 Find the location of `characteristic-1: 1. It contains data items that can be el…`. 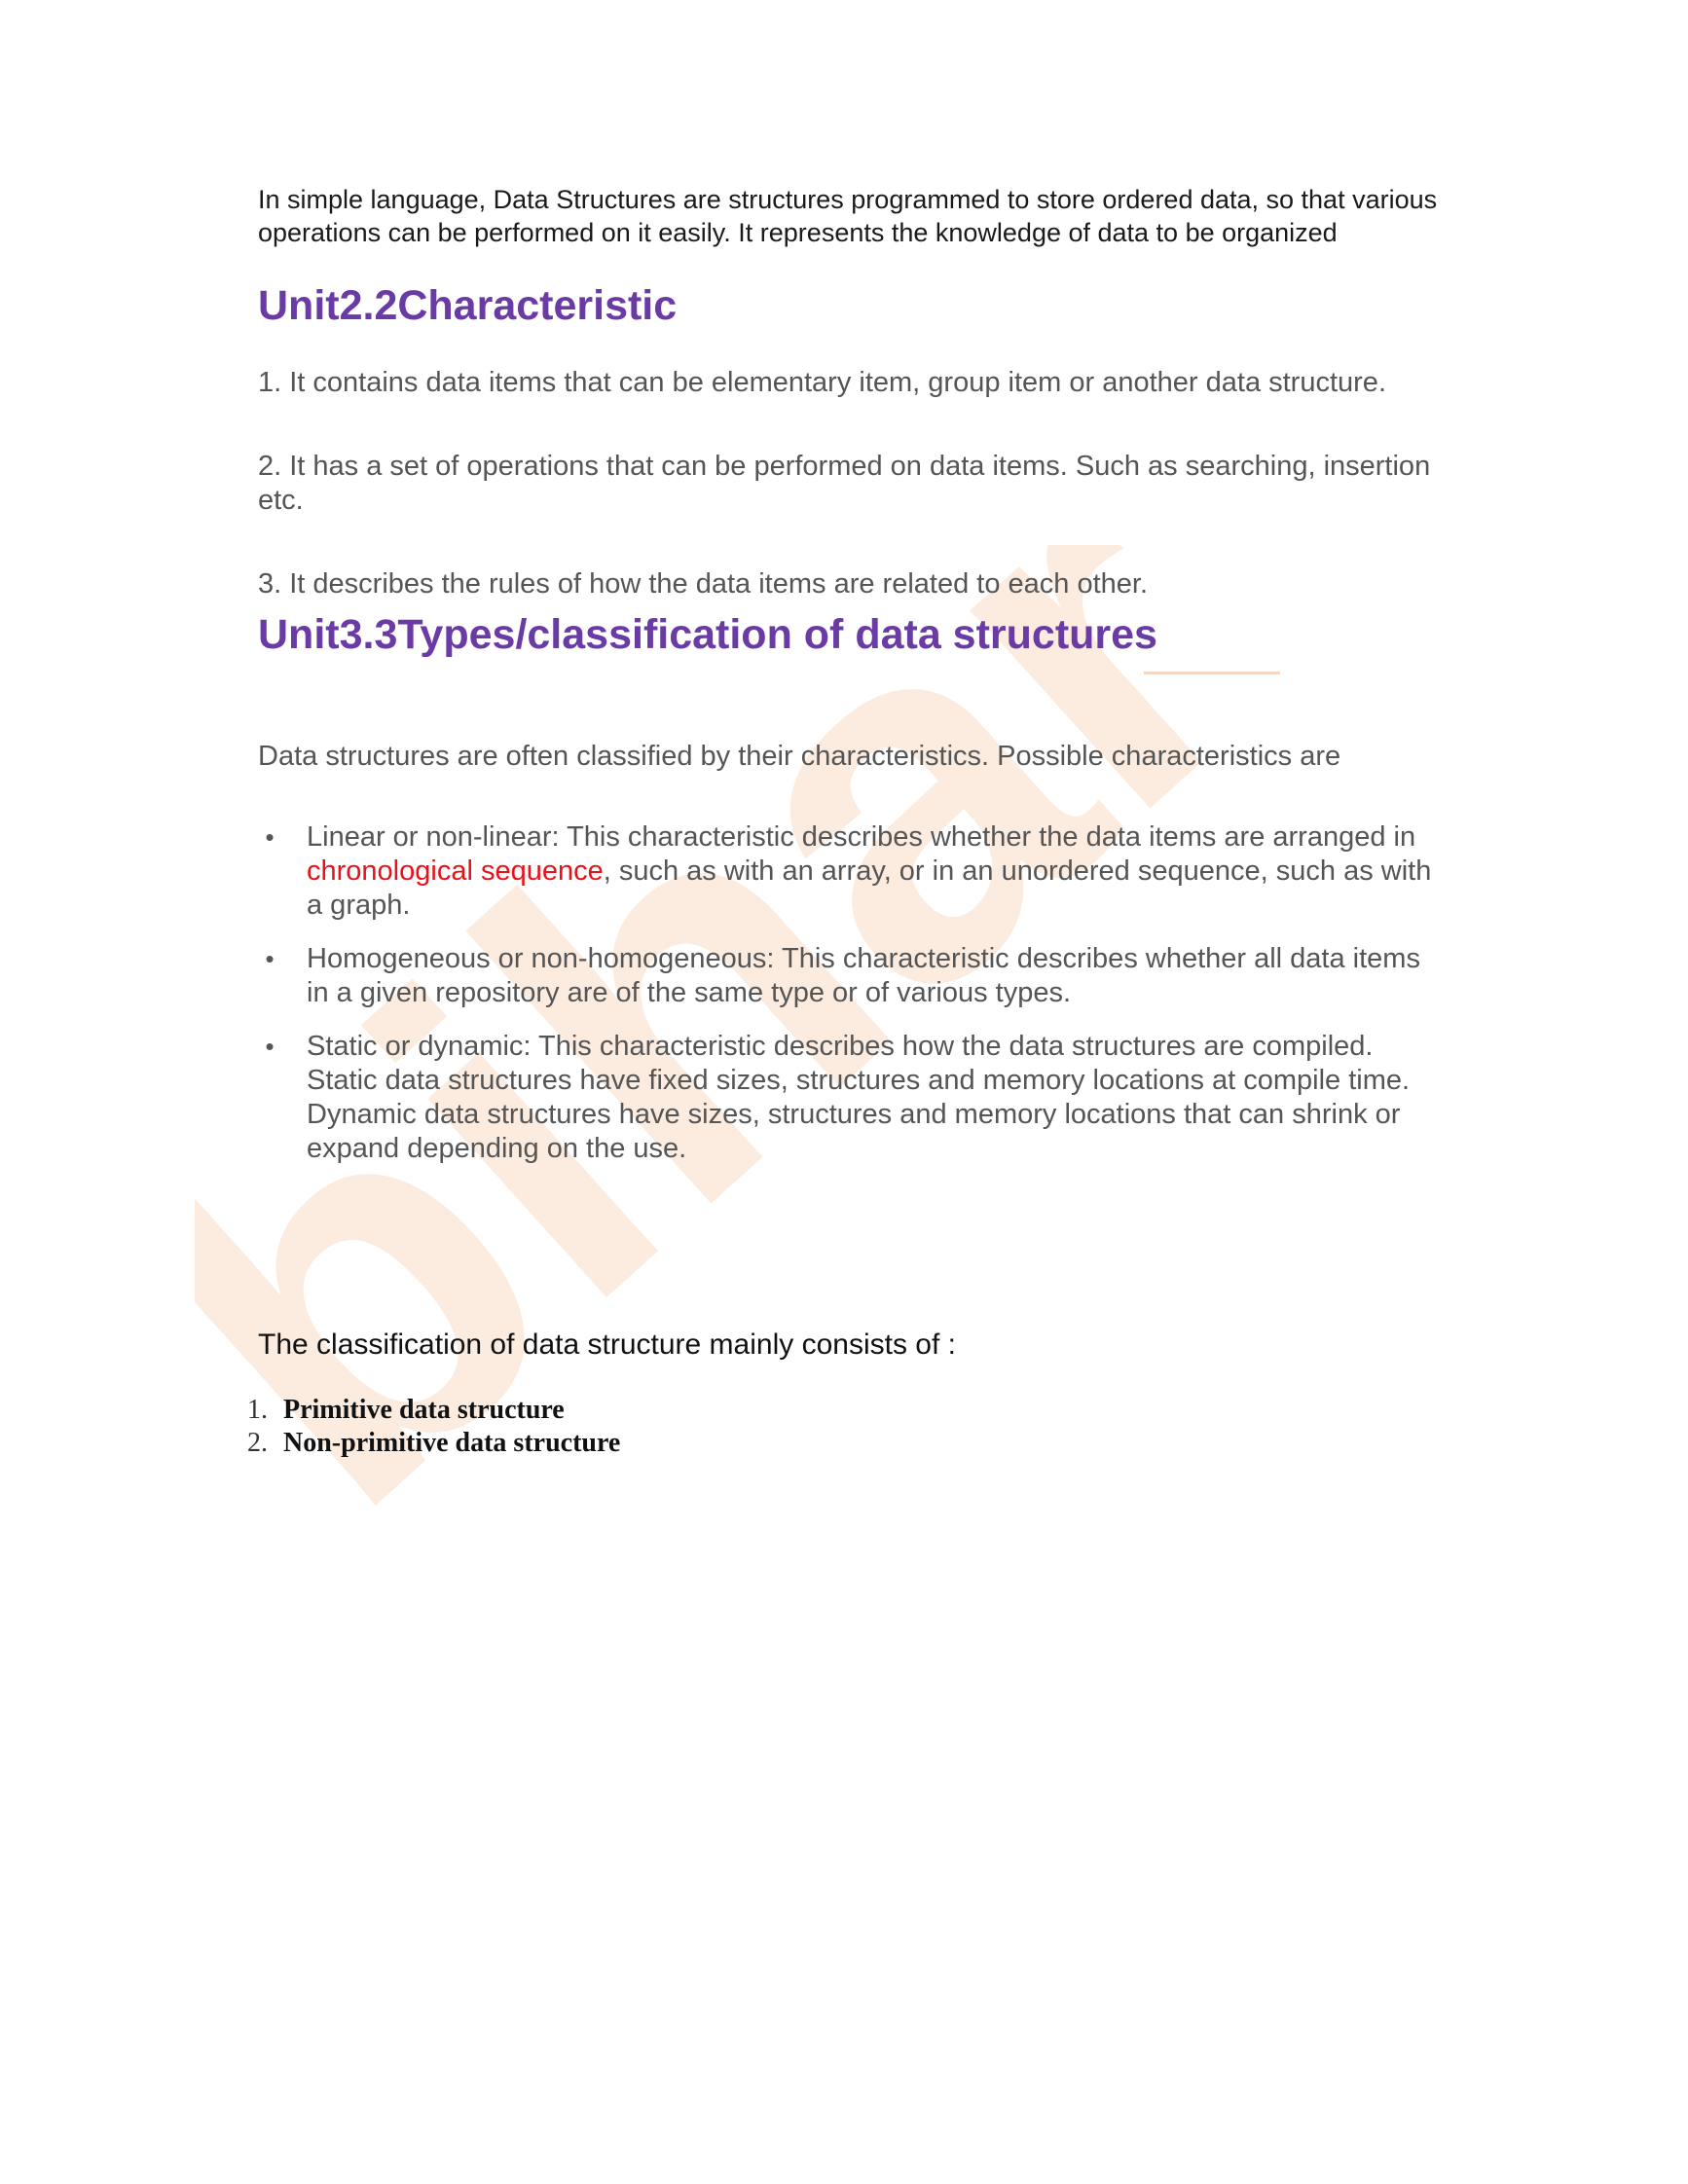

characteristic-1: 1. It contains data items that can be el… is located at coordinates (822, 382).